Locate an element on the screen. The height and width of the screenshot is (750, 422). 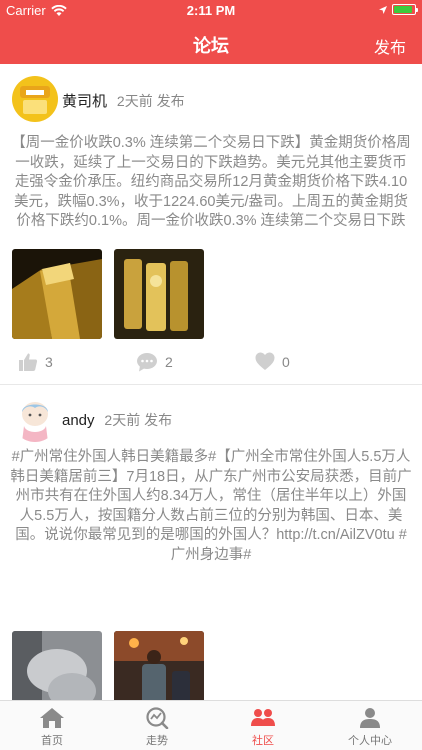
location-icon is located at coordinates (383, 9).